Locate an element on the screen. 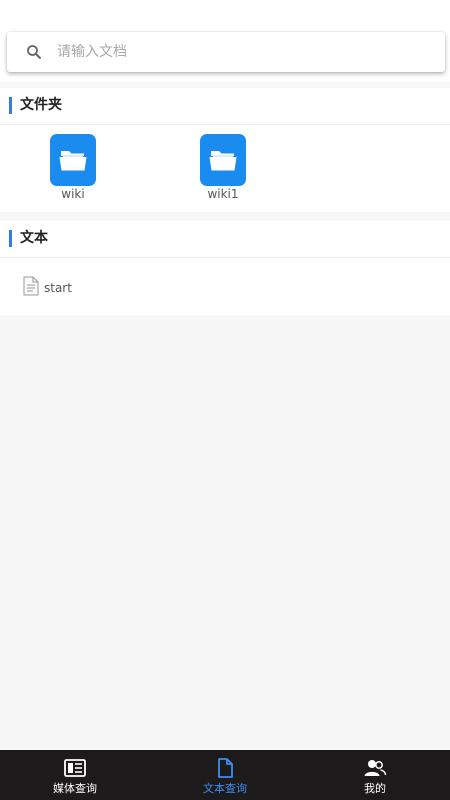  texts-section: 文本 start is located at coordinates (225, 268).